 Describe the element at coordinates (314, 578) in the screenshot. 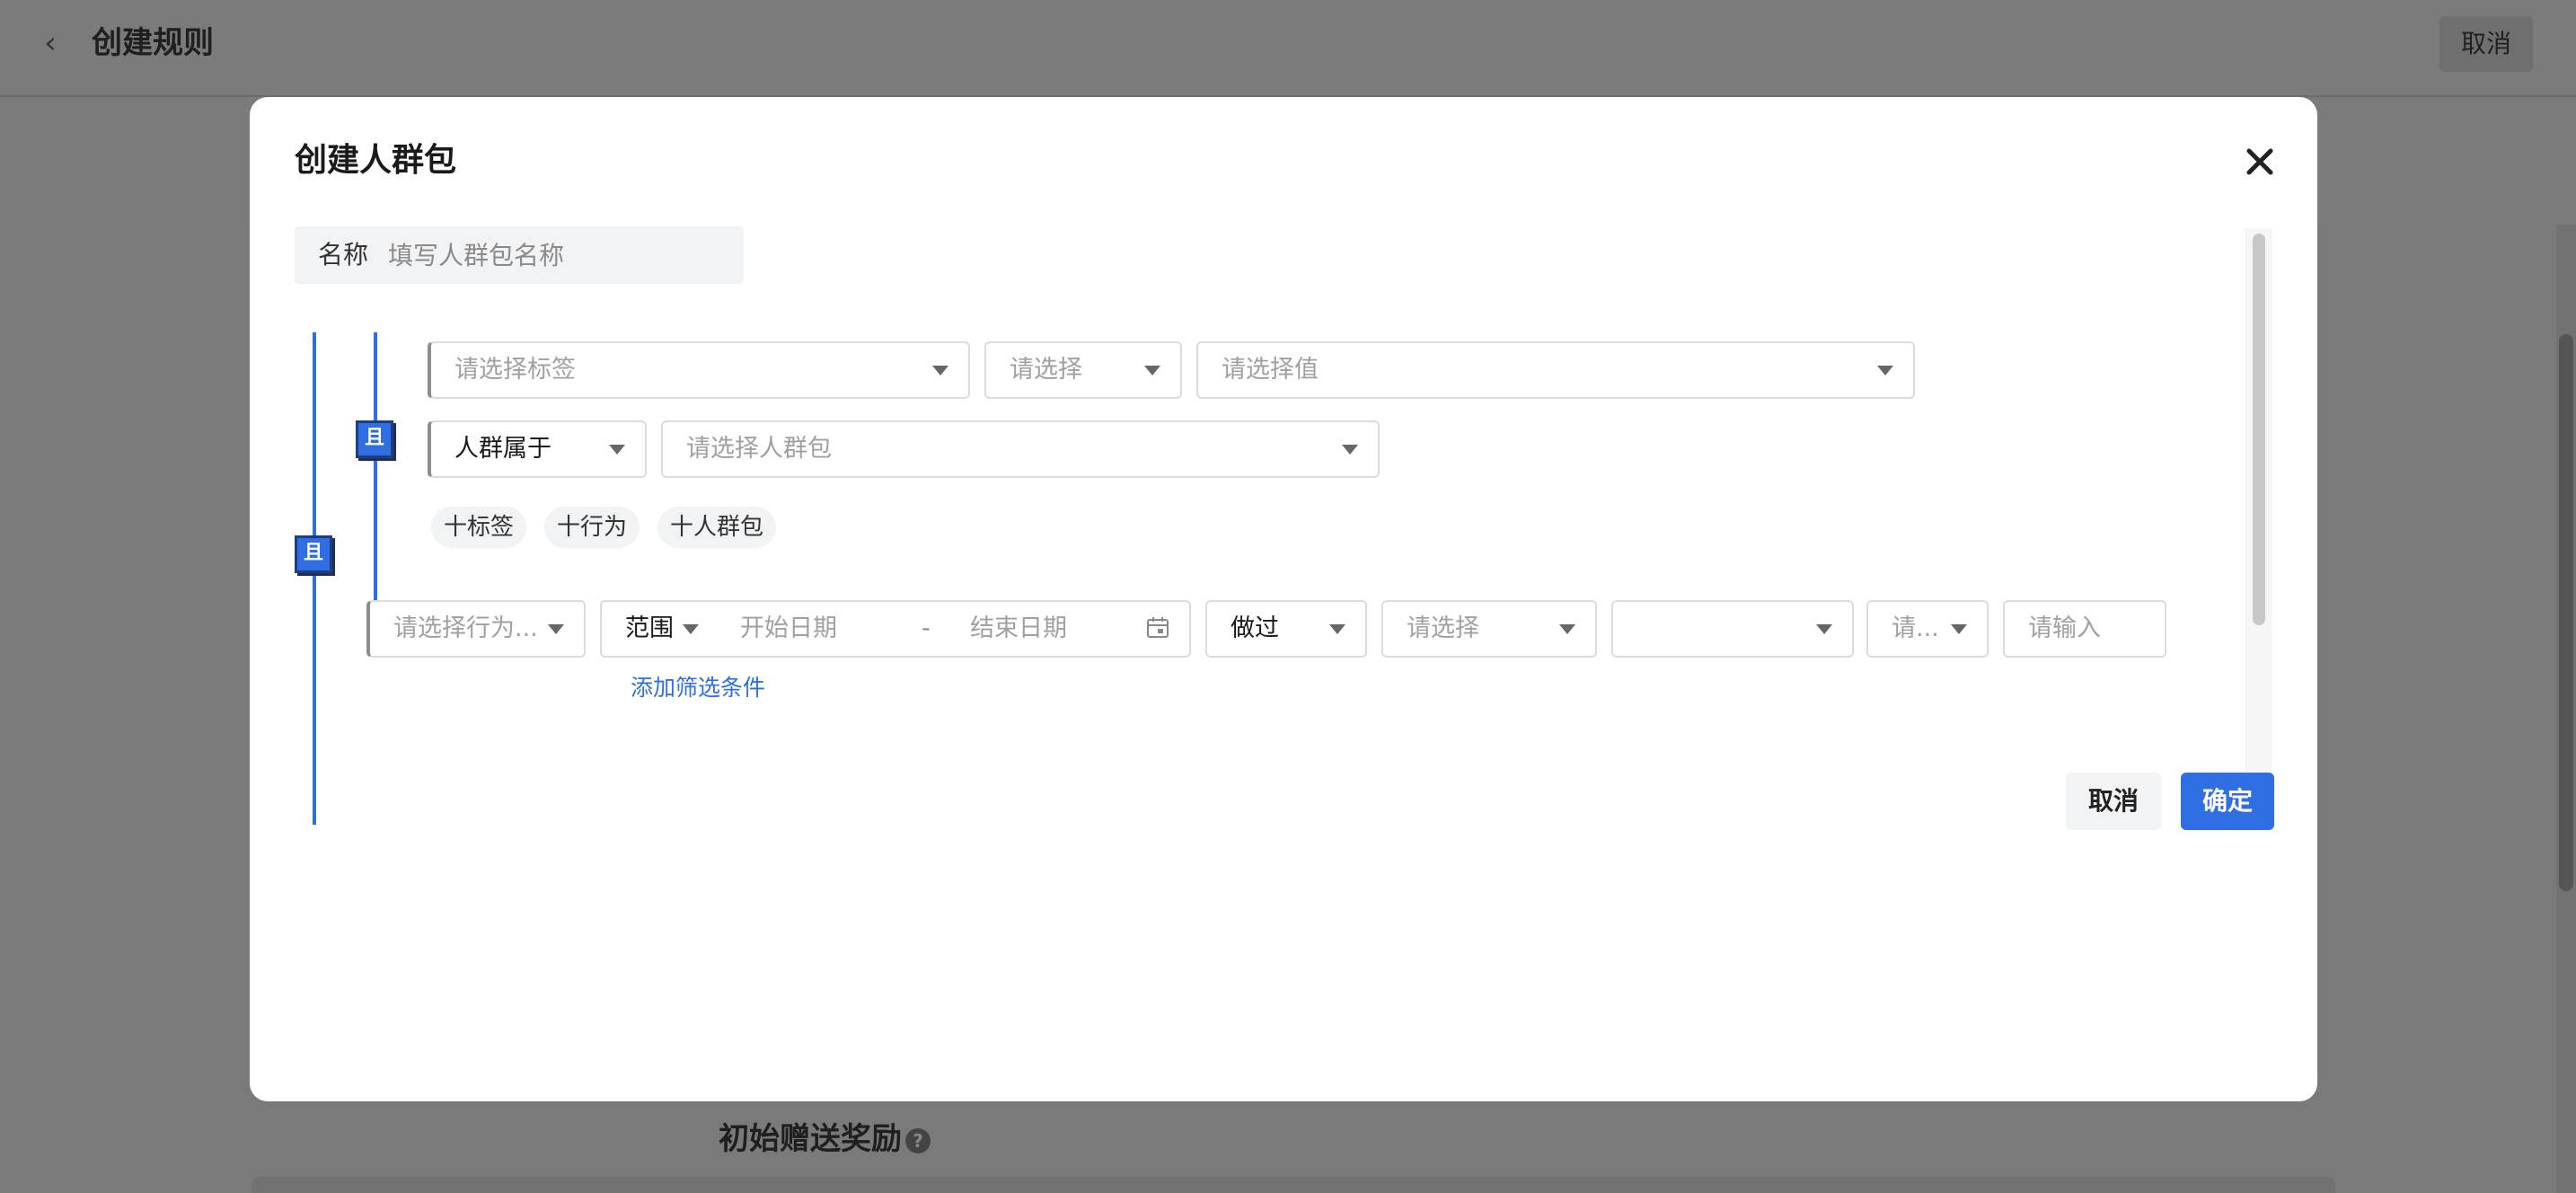

I see `outer-logic-line` at that location.